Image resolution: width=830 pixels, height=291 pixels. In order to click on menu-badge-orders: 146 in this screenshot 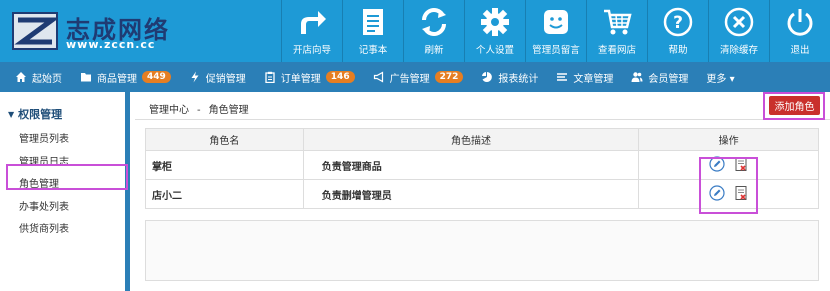, I will do `click(340, 77)`.